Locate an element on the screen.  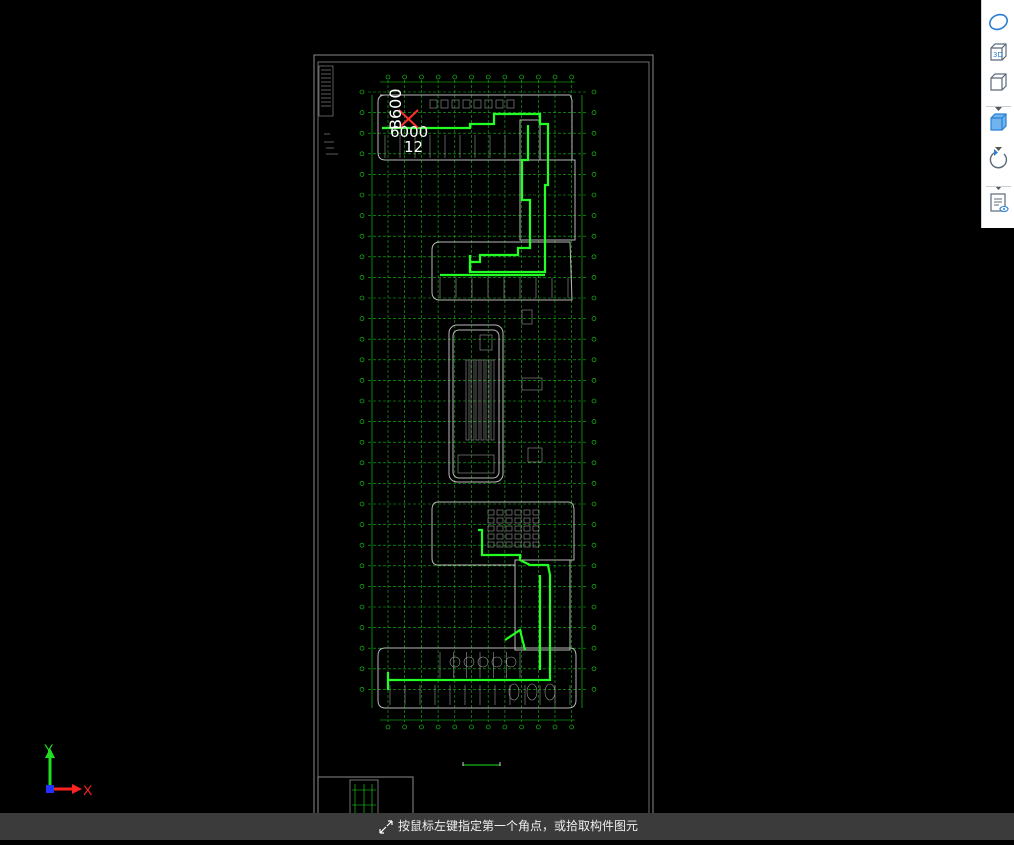
properties-panel-icon is located at coordinates (998, 203).